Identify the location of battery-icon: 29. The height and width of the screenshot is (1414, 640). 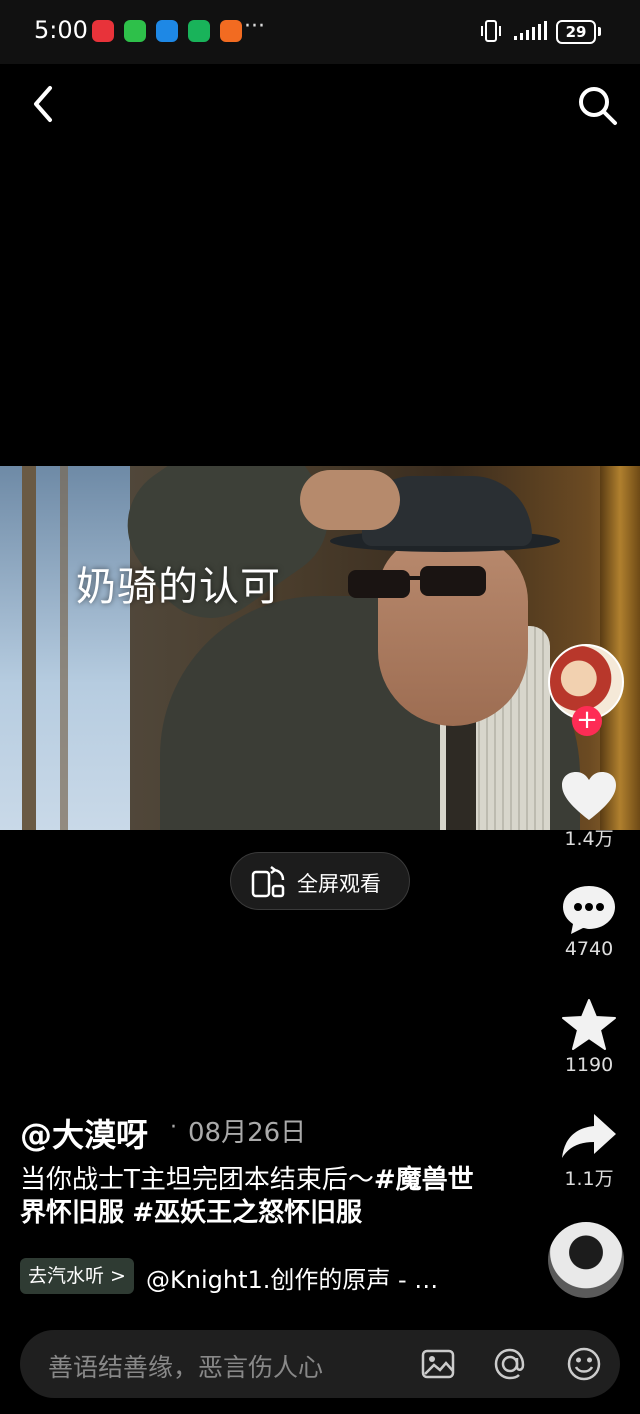
(576, 32).